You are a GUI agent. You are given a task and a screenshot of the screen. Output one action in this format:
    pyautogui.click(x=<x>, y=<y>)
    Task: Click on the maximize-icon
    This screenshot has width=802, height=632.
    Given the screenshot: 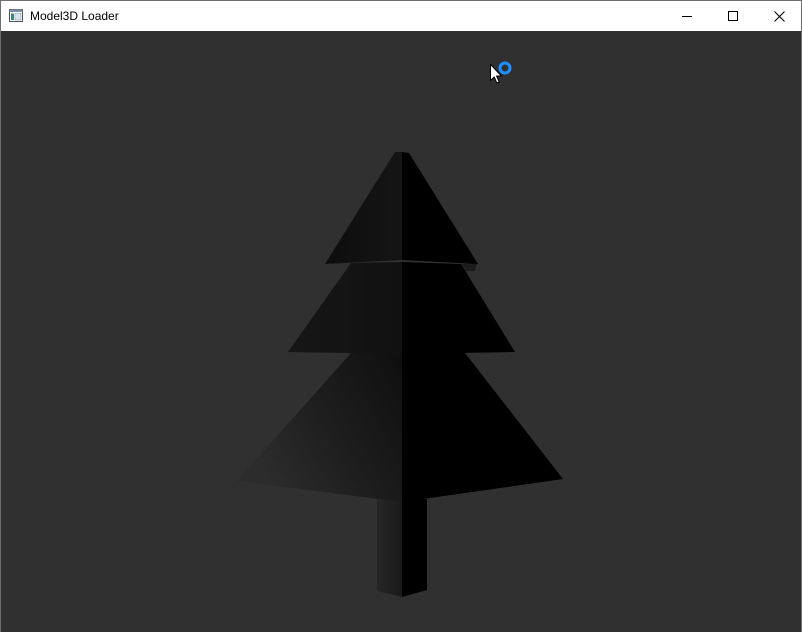 What is the action you would take?
    pyautogui.click(x=733, y=16)
    